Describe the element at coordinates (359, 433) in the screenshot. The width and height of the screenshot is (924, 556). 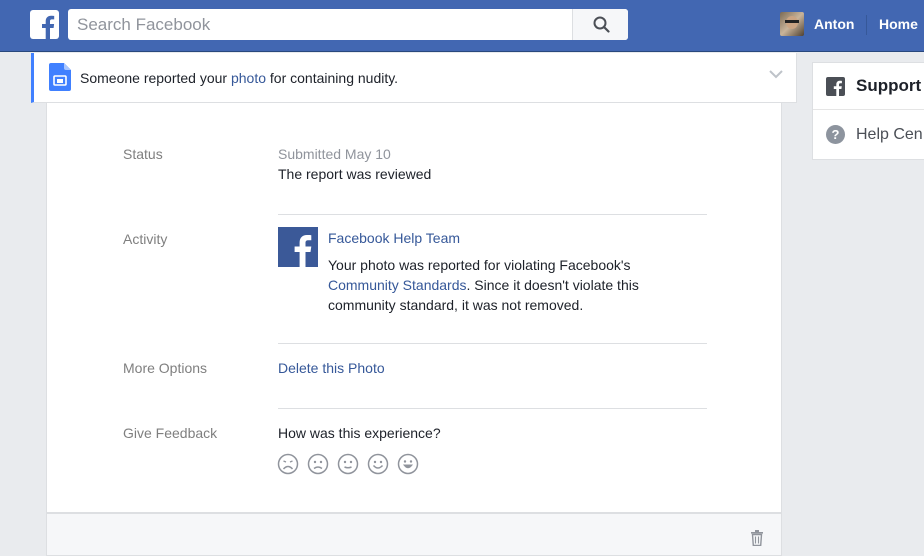
I see `feedback-question: How was this experience?` at that location.